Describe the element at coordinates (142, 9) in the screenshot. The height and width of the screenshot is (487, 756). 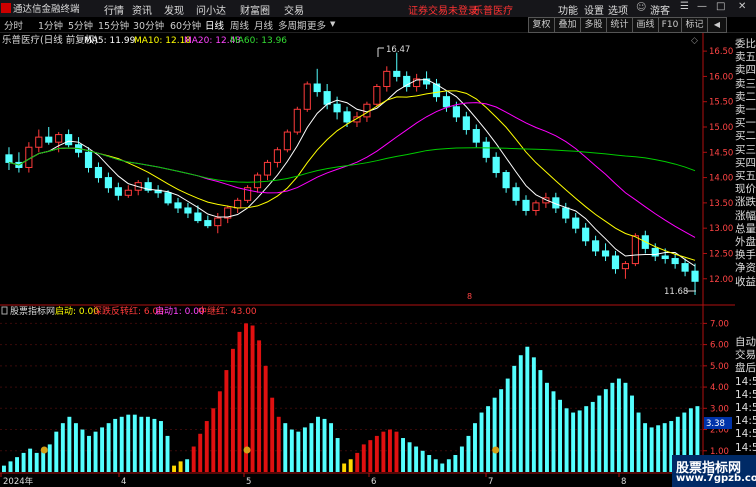
I see `menu-zixun: 资讯` at that location.